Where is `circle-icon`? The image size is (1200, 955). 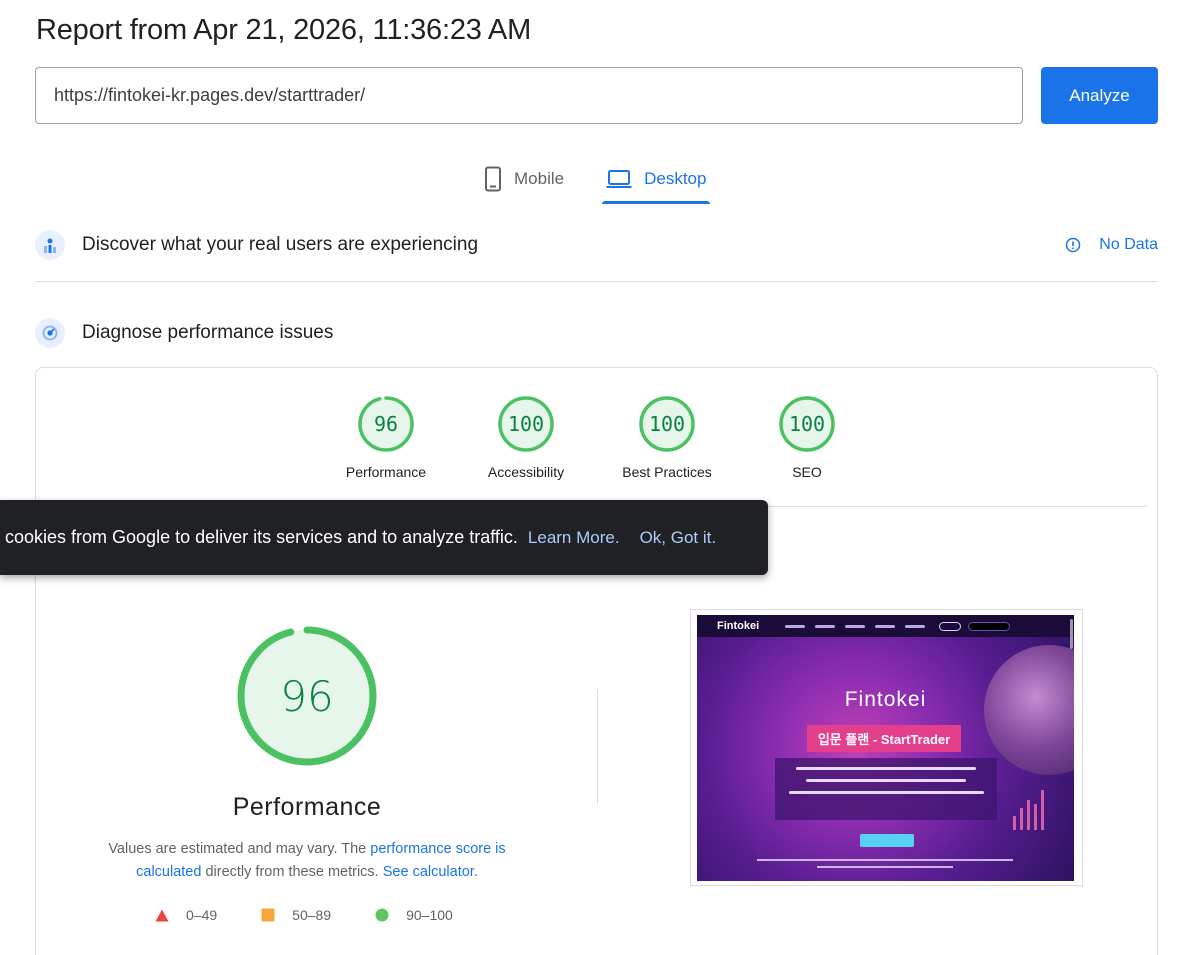 circle-icon is located at coordinates (382, 915).